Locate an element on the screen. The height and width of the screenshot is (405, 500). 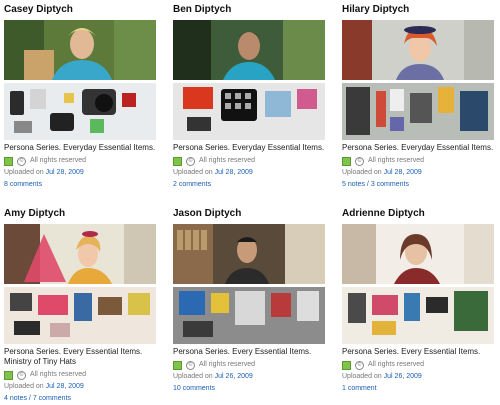
comments-row: 1 comment is located at coordinates (418, 389).